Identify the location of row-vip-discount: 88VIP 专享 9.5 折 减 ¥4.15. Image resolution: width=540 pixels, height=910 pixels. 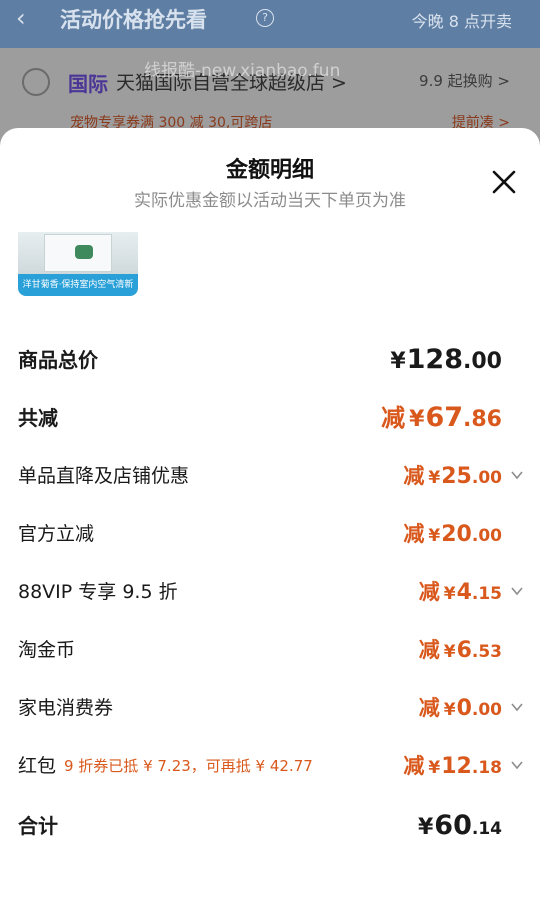
(271, 592).